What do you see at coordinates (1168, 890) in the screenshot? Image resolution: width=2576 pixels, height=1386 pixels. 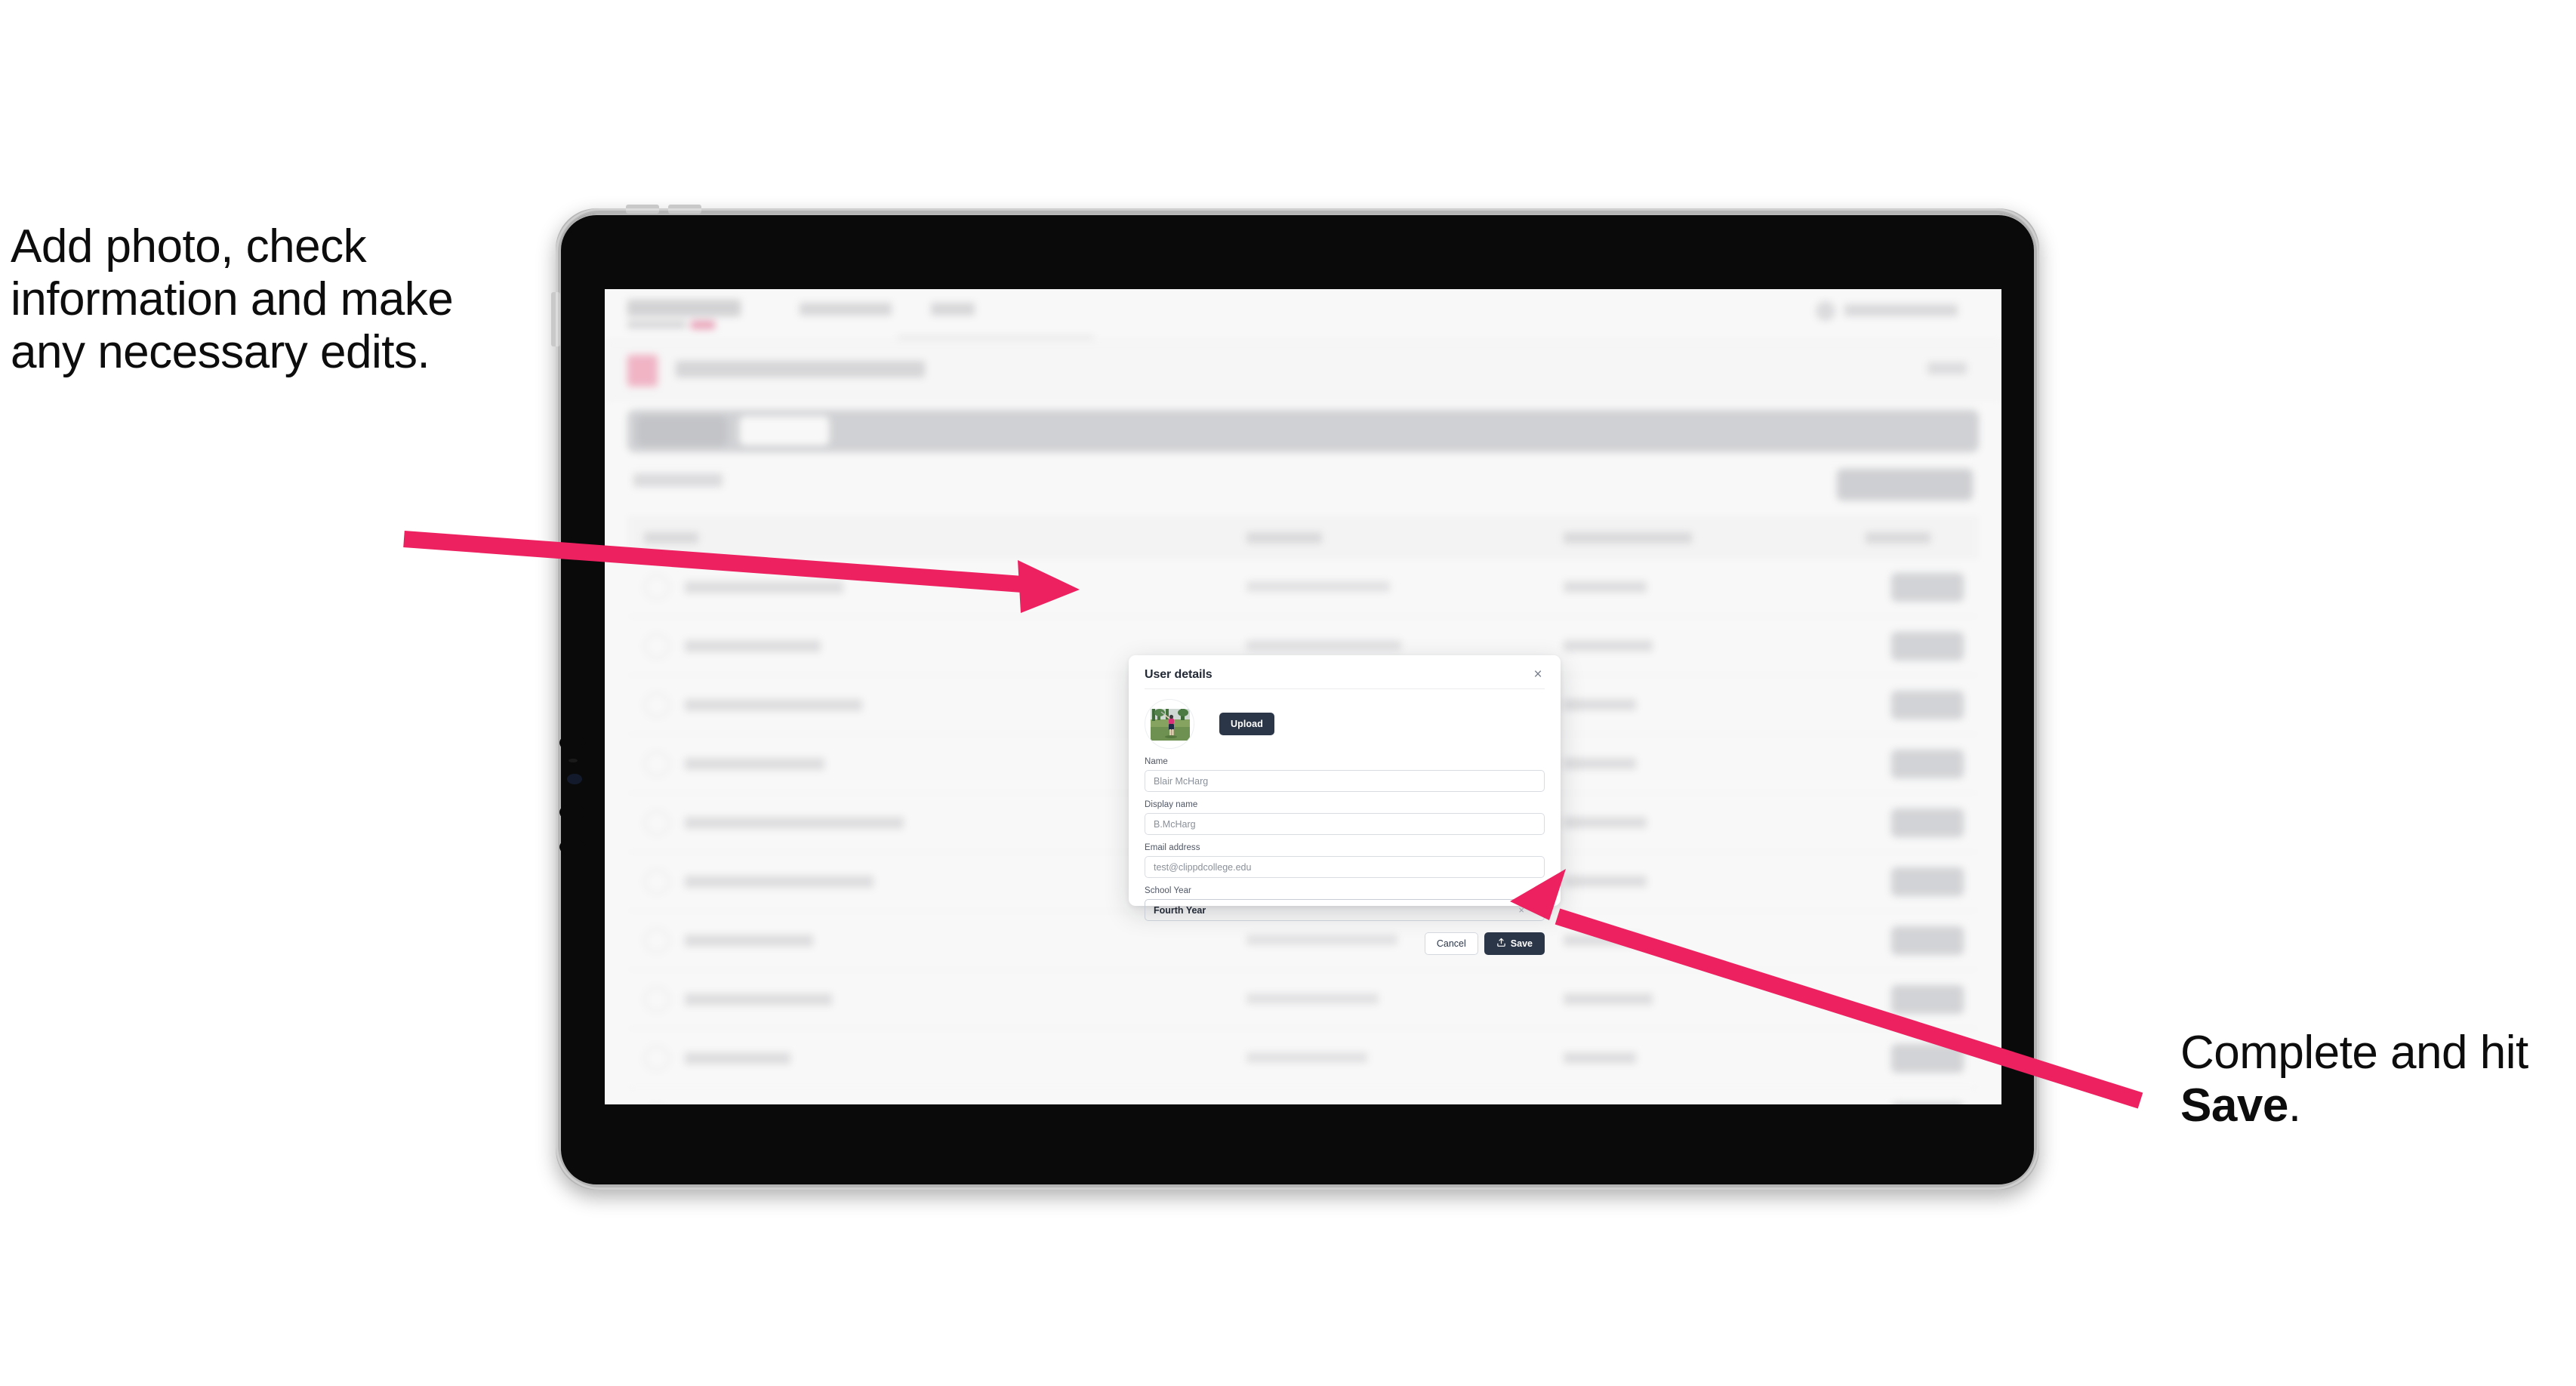 I see `field-label-school-year: School Year` at bounding box center [1168, 890].